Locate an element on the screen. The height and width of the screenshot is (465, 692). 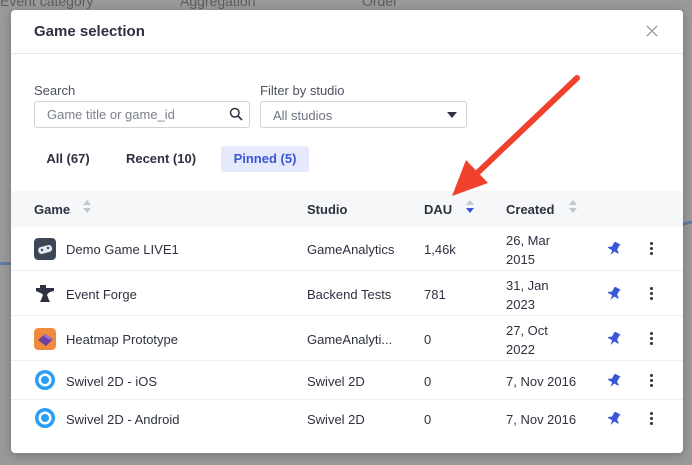
column-header-studio: Studio is located at coordinates (327, 209).